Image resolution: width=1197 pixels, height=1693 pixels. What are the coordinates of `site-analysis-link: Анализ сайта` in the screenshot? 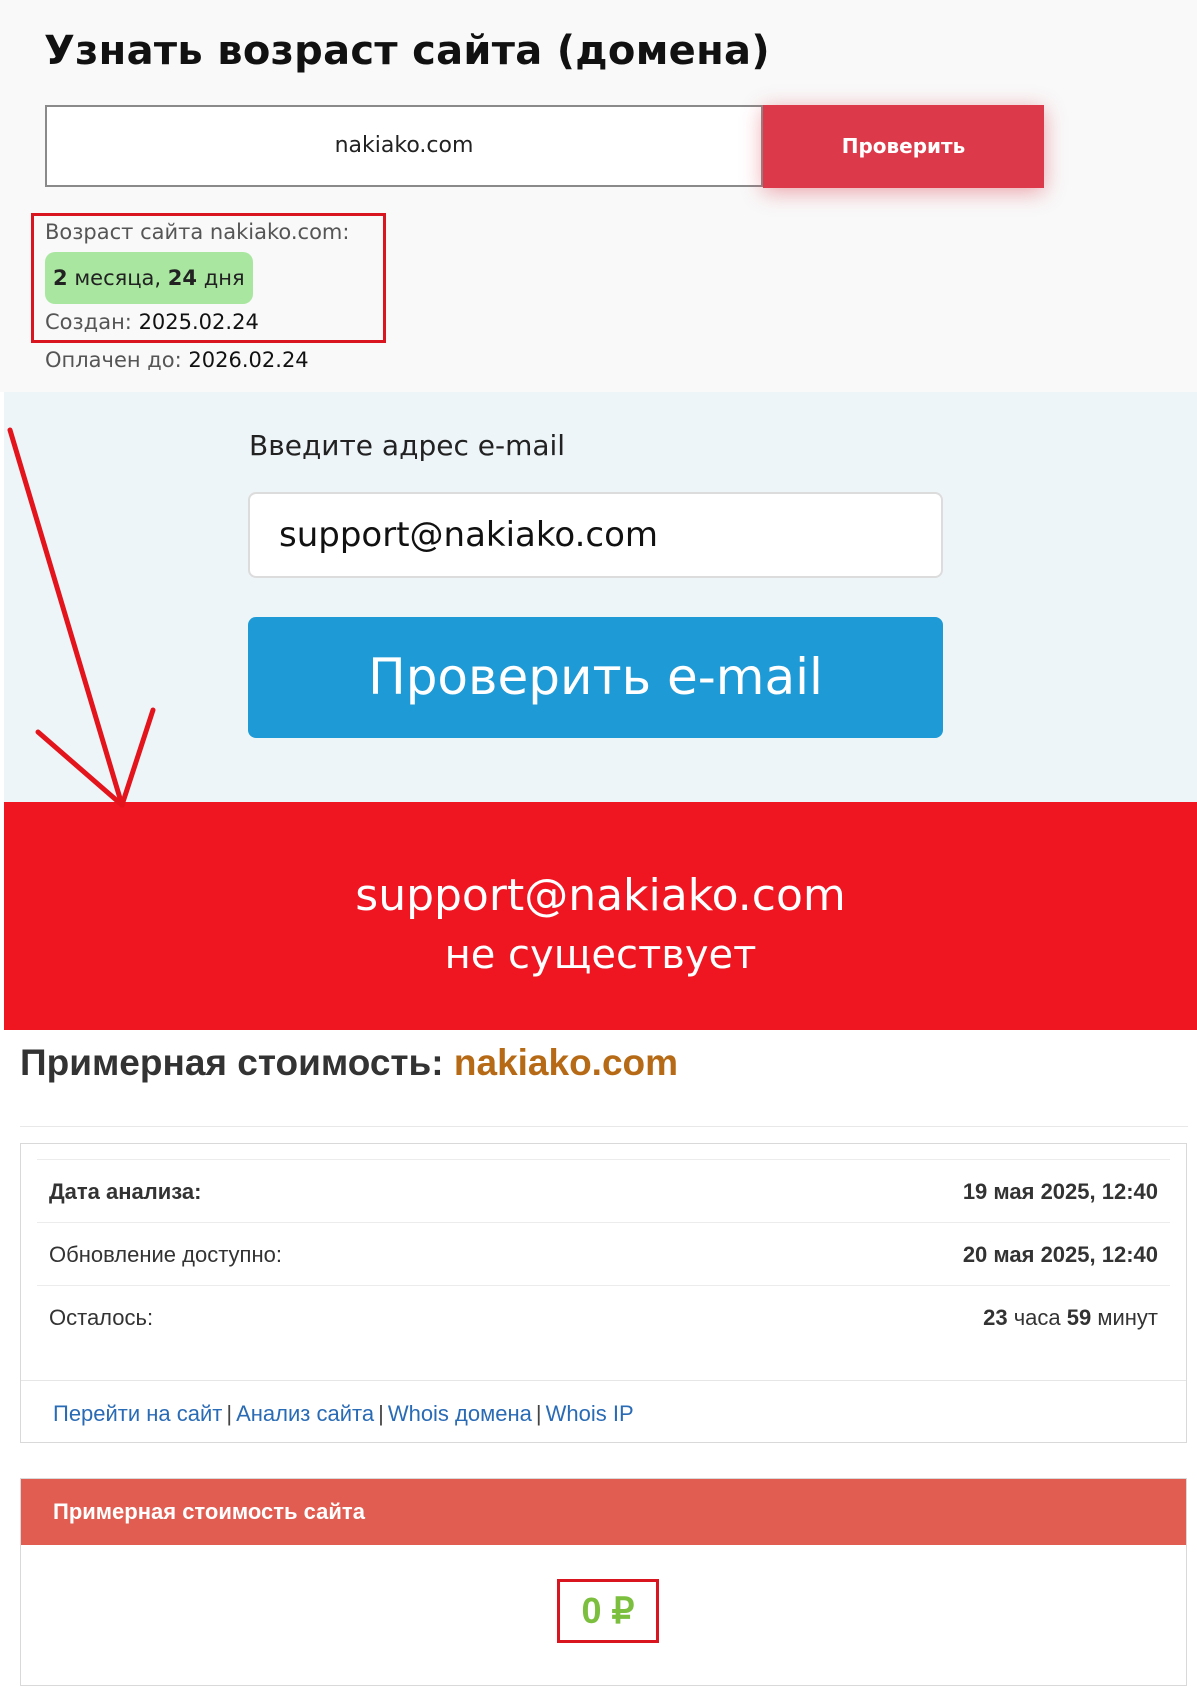 It's located at (305, 1413).